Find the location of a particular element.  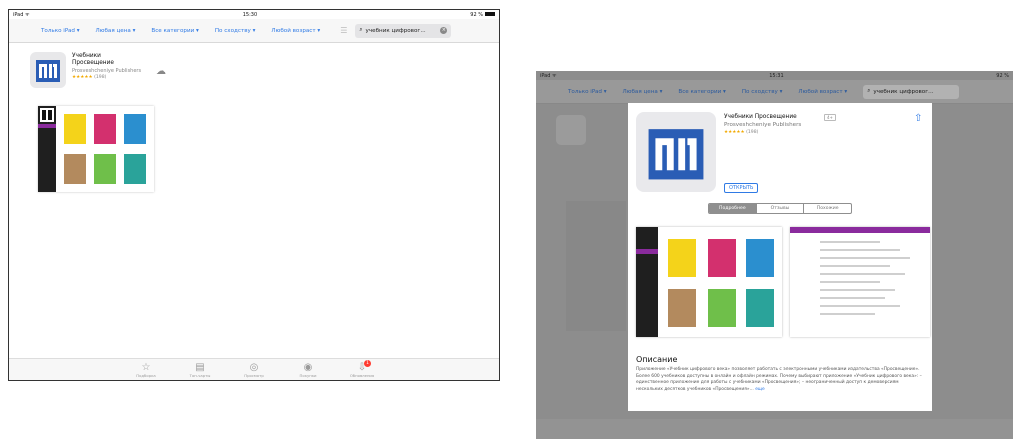

app-icon-large is located at coordinates (676, 152).